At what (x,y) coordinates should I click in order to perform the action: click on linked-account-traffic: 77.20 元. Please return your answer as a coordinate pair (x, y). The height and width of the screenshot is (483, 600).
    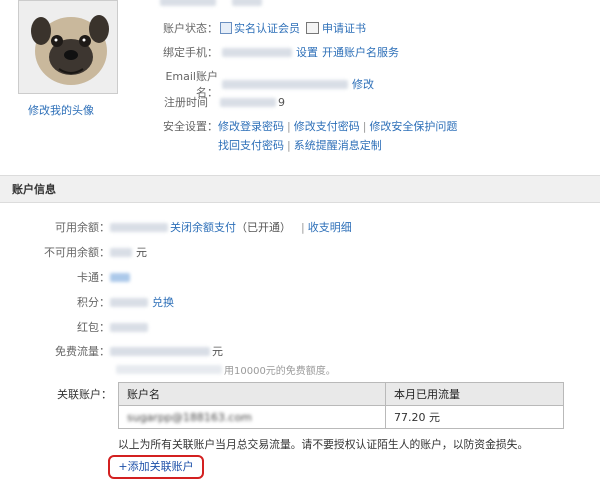
    Looking at the image, I should click on (474, 417).